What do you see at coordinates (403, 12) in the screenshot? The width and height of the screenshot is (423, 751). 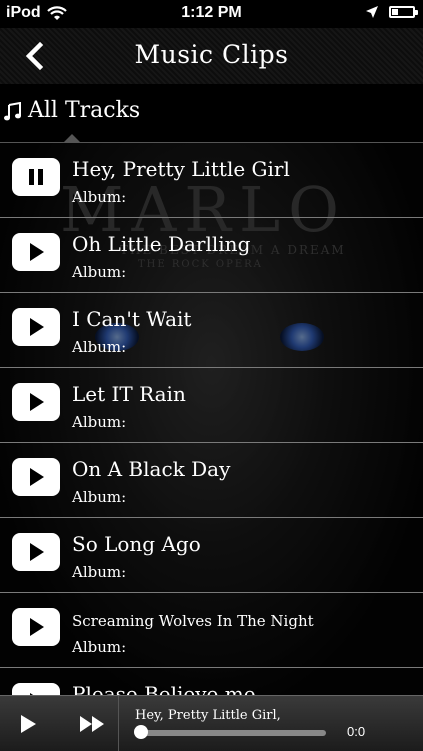 I see `battery-icon` at bounding box center [403, 12].